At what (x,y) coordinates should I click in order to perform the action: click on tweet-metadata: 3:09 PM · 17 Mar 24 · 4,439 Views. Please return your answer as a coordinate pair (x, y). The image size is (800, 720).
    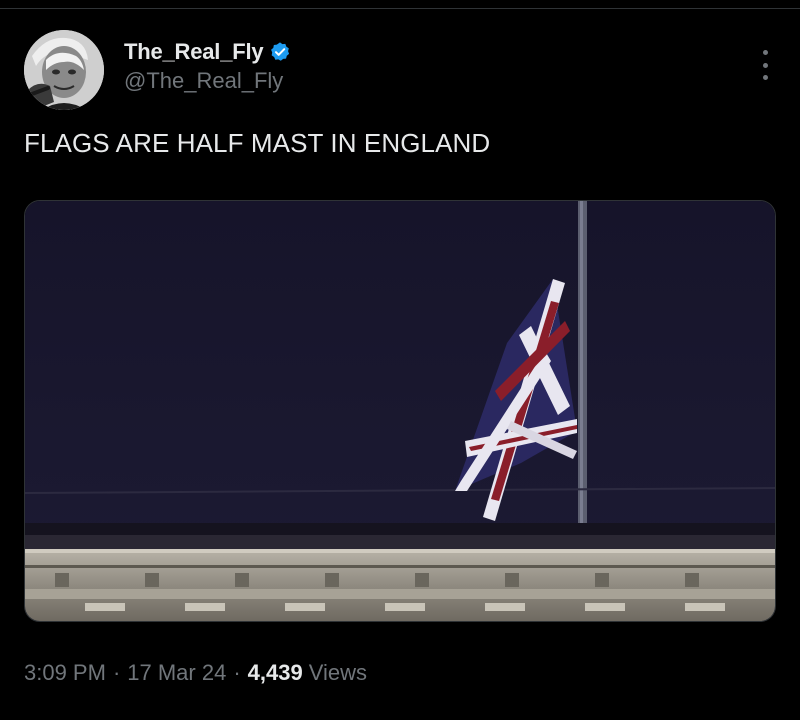
    Looking at the image, I should click on (195, 673).